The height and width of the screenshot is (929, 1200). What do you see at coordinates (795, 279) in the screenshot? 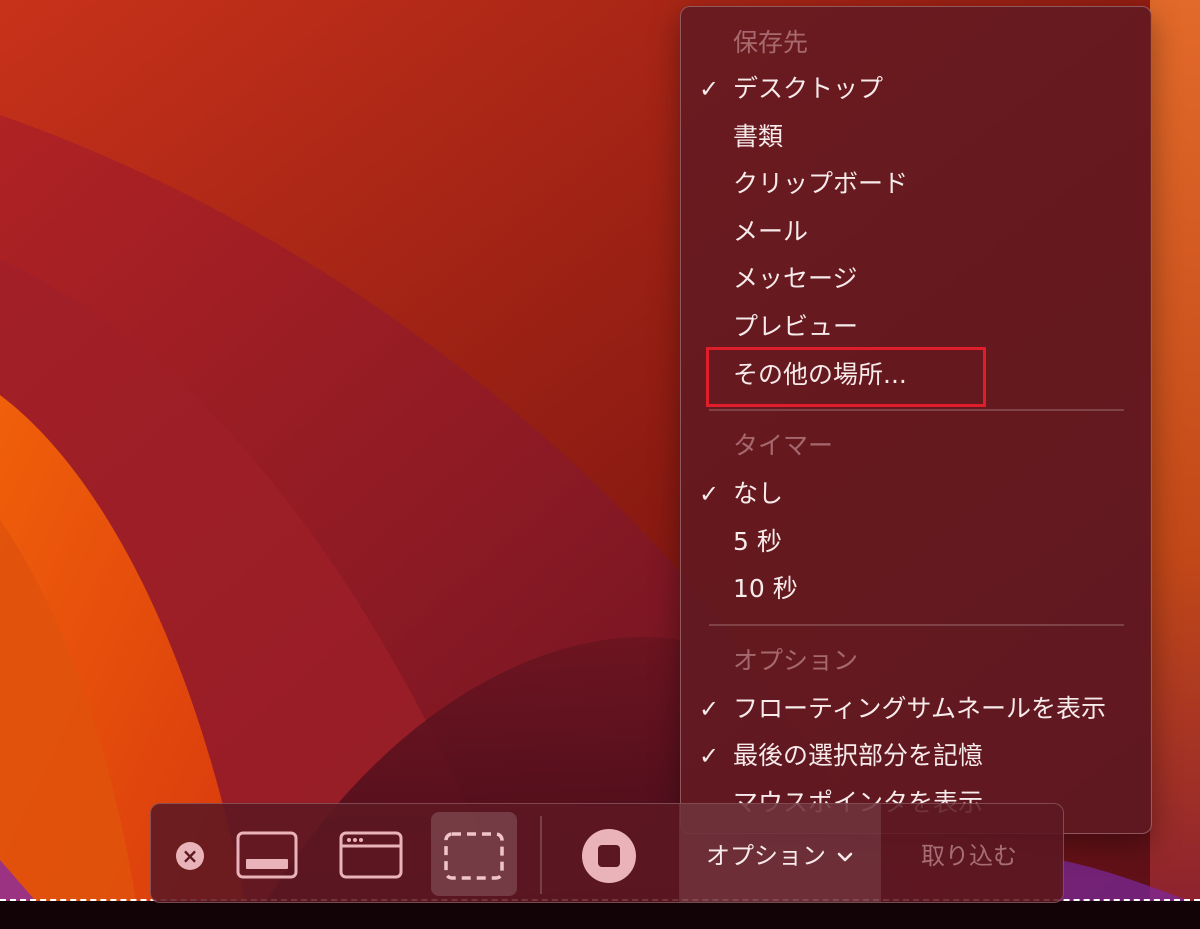
I see `menu-item-messages: メッセージ` at bounding box center [795, 279].